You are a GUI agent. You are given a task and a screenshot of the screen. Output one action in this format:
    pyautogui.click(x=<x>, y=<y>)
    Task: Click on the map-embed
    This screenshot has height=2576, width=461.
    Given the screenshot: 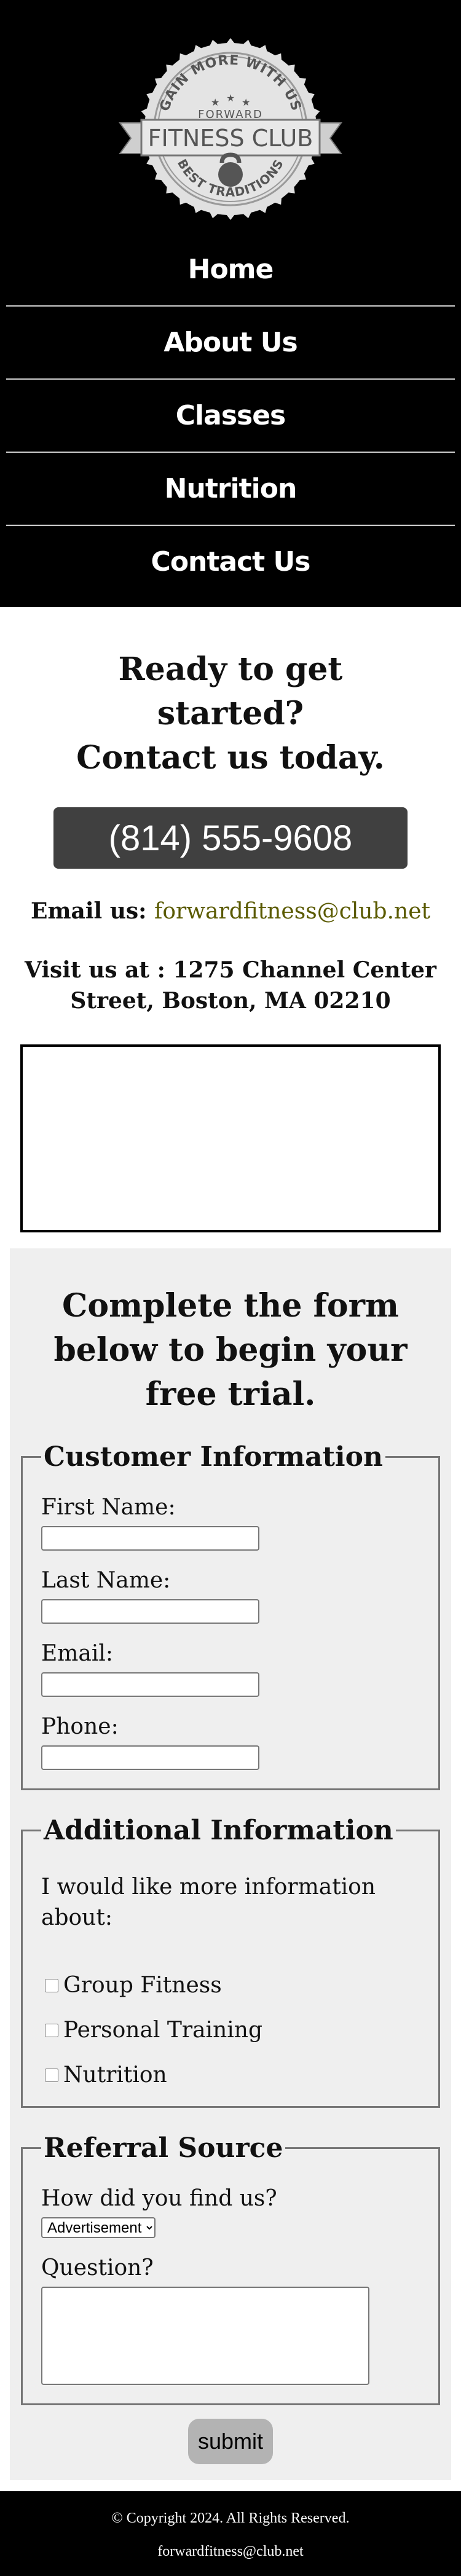 What is the action you would take?
    pyautogui.click(x=230, y=1138)
    